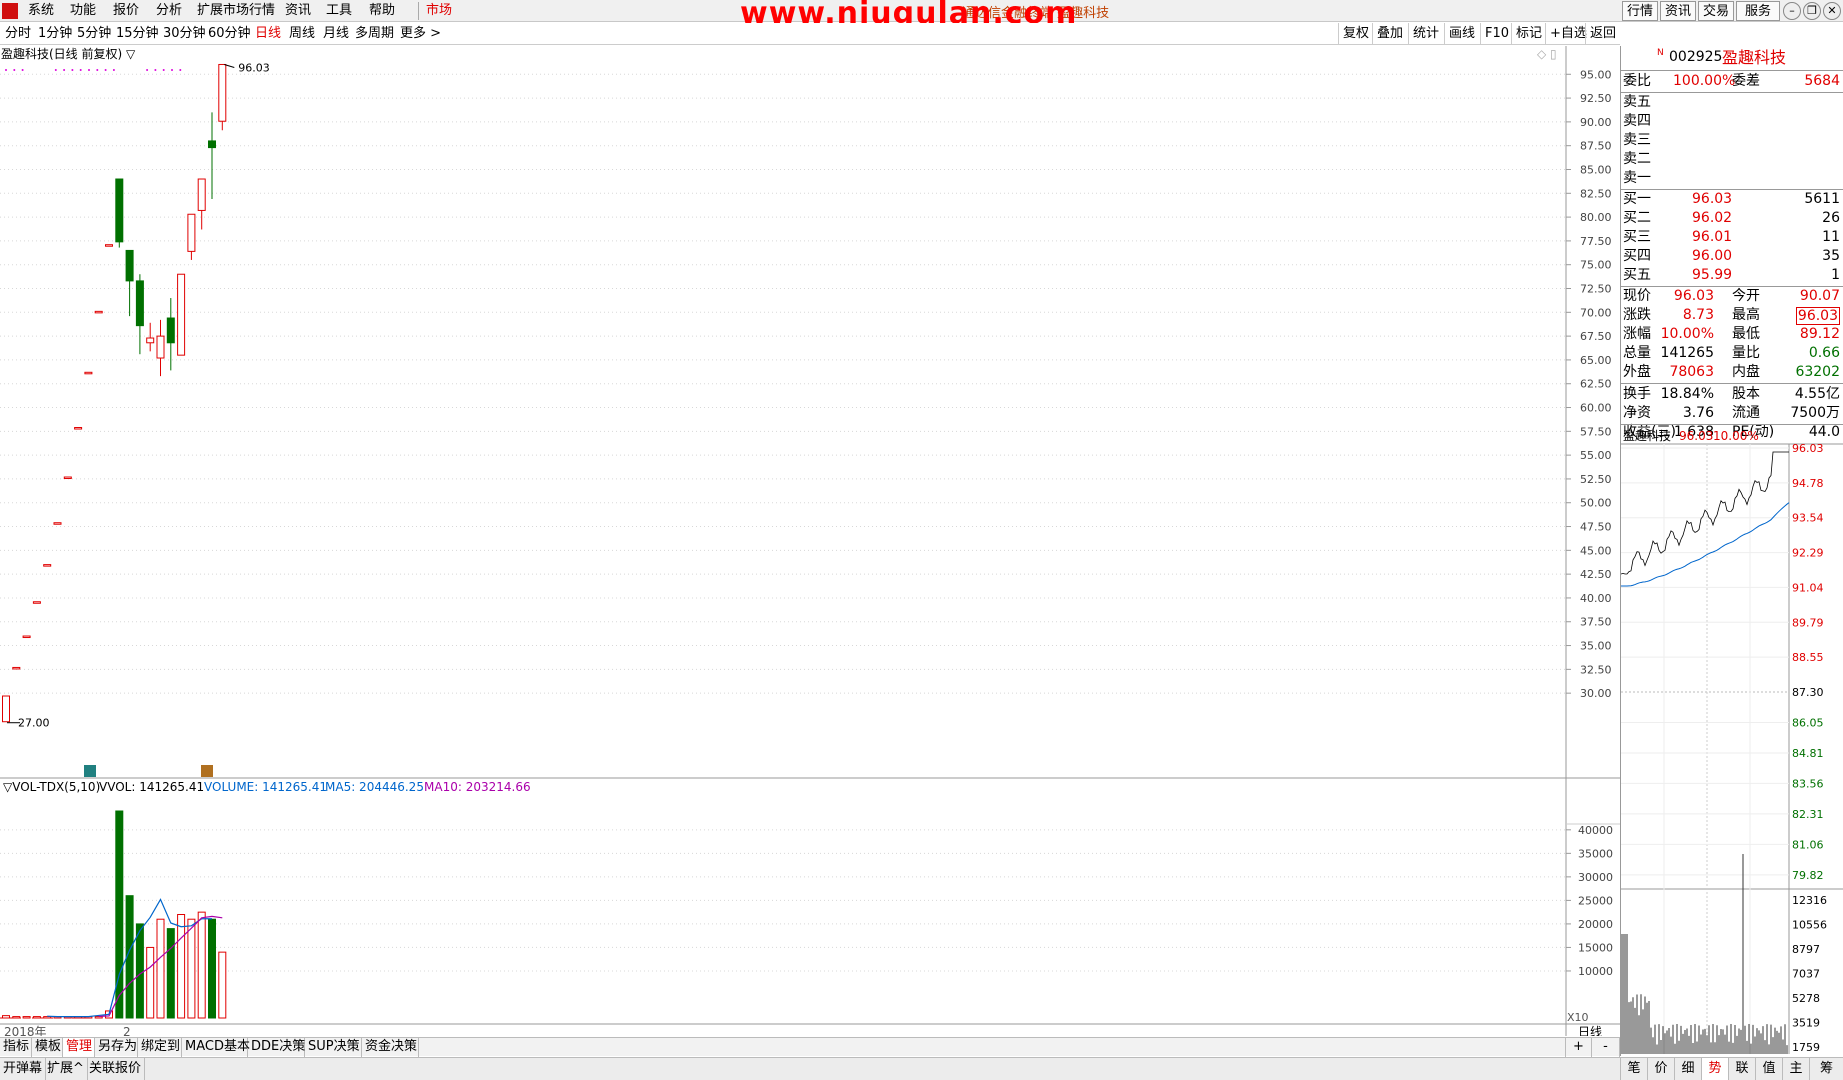 The height and width of the screenshot is (1080, 1843). Describe the element at coordinates (276, 1047) in the screenshot. I see `tab-dde: DDE决策` at that location.